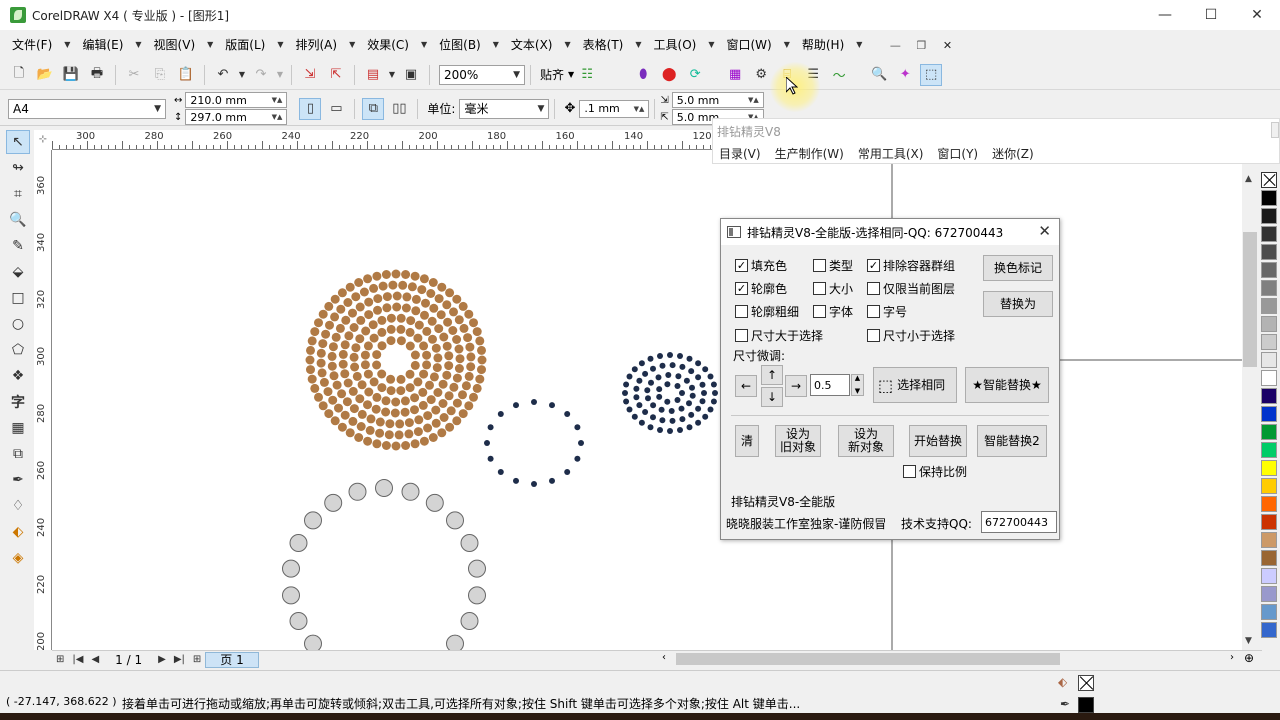 This screenshot has height=720, width=1280. I want to click on print-icon: 🖶, so click(97, 75).